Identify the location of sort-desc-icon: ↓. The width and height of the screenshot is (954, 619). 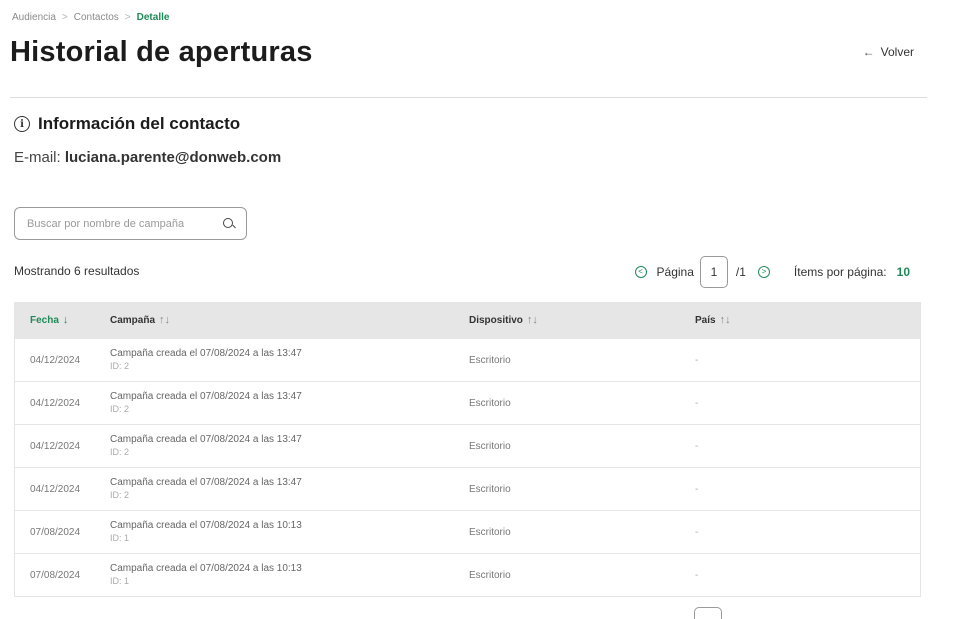
(65, 320).